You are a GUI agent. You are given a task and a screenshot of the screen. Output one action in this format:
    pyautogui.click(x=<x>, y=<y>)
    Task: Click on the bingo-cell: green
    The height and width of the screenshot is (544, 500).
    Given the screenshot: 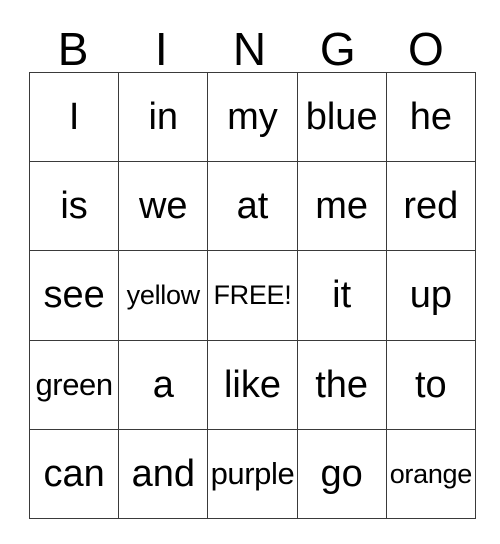 What is the action you would take?
    pyautogui.click(x=74, y=384)
    